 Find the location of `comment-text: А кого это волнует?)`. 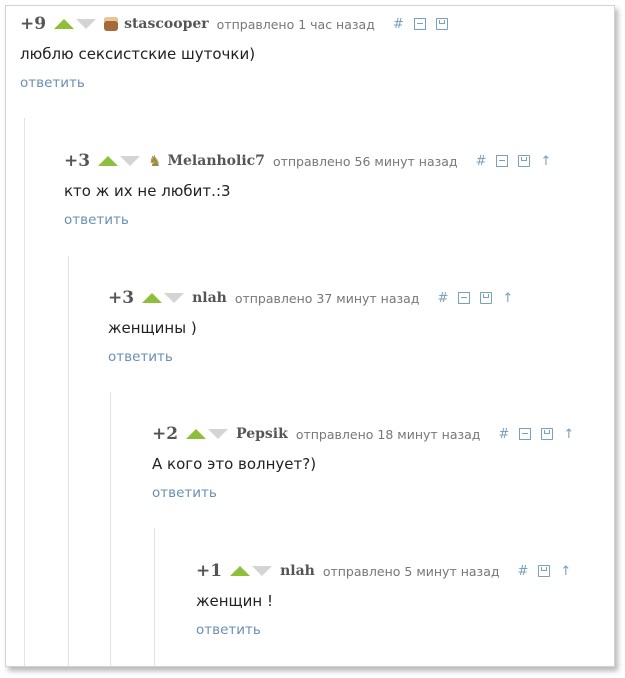

comment-text: А кого это волнует?) is located at coordinates (234, 464).